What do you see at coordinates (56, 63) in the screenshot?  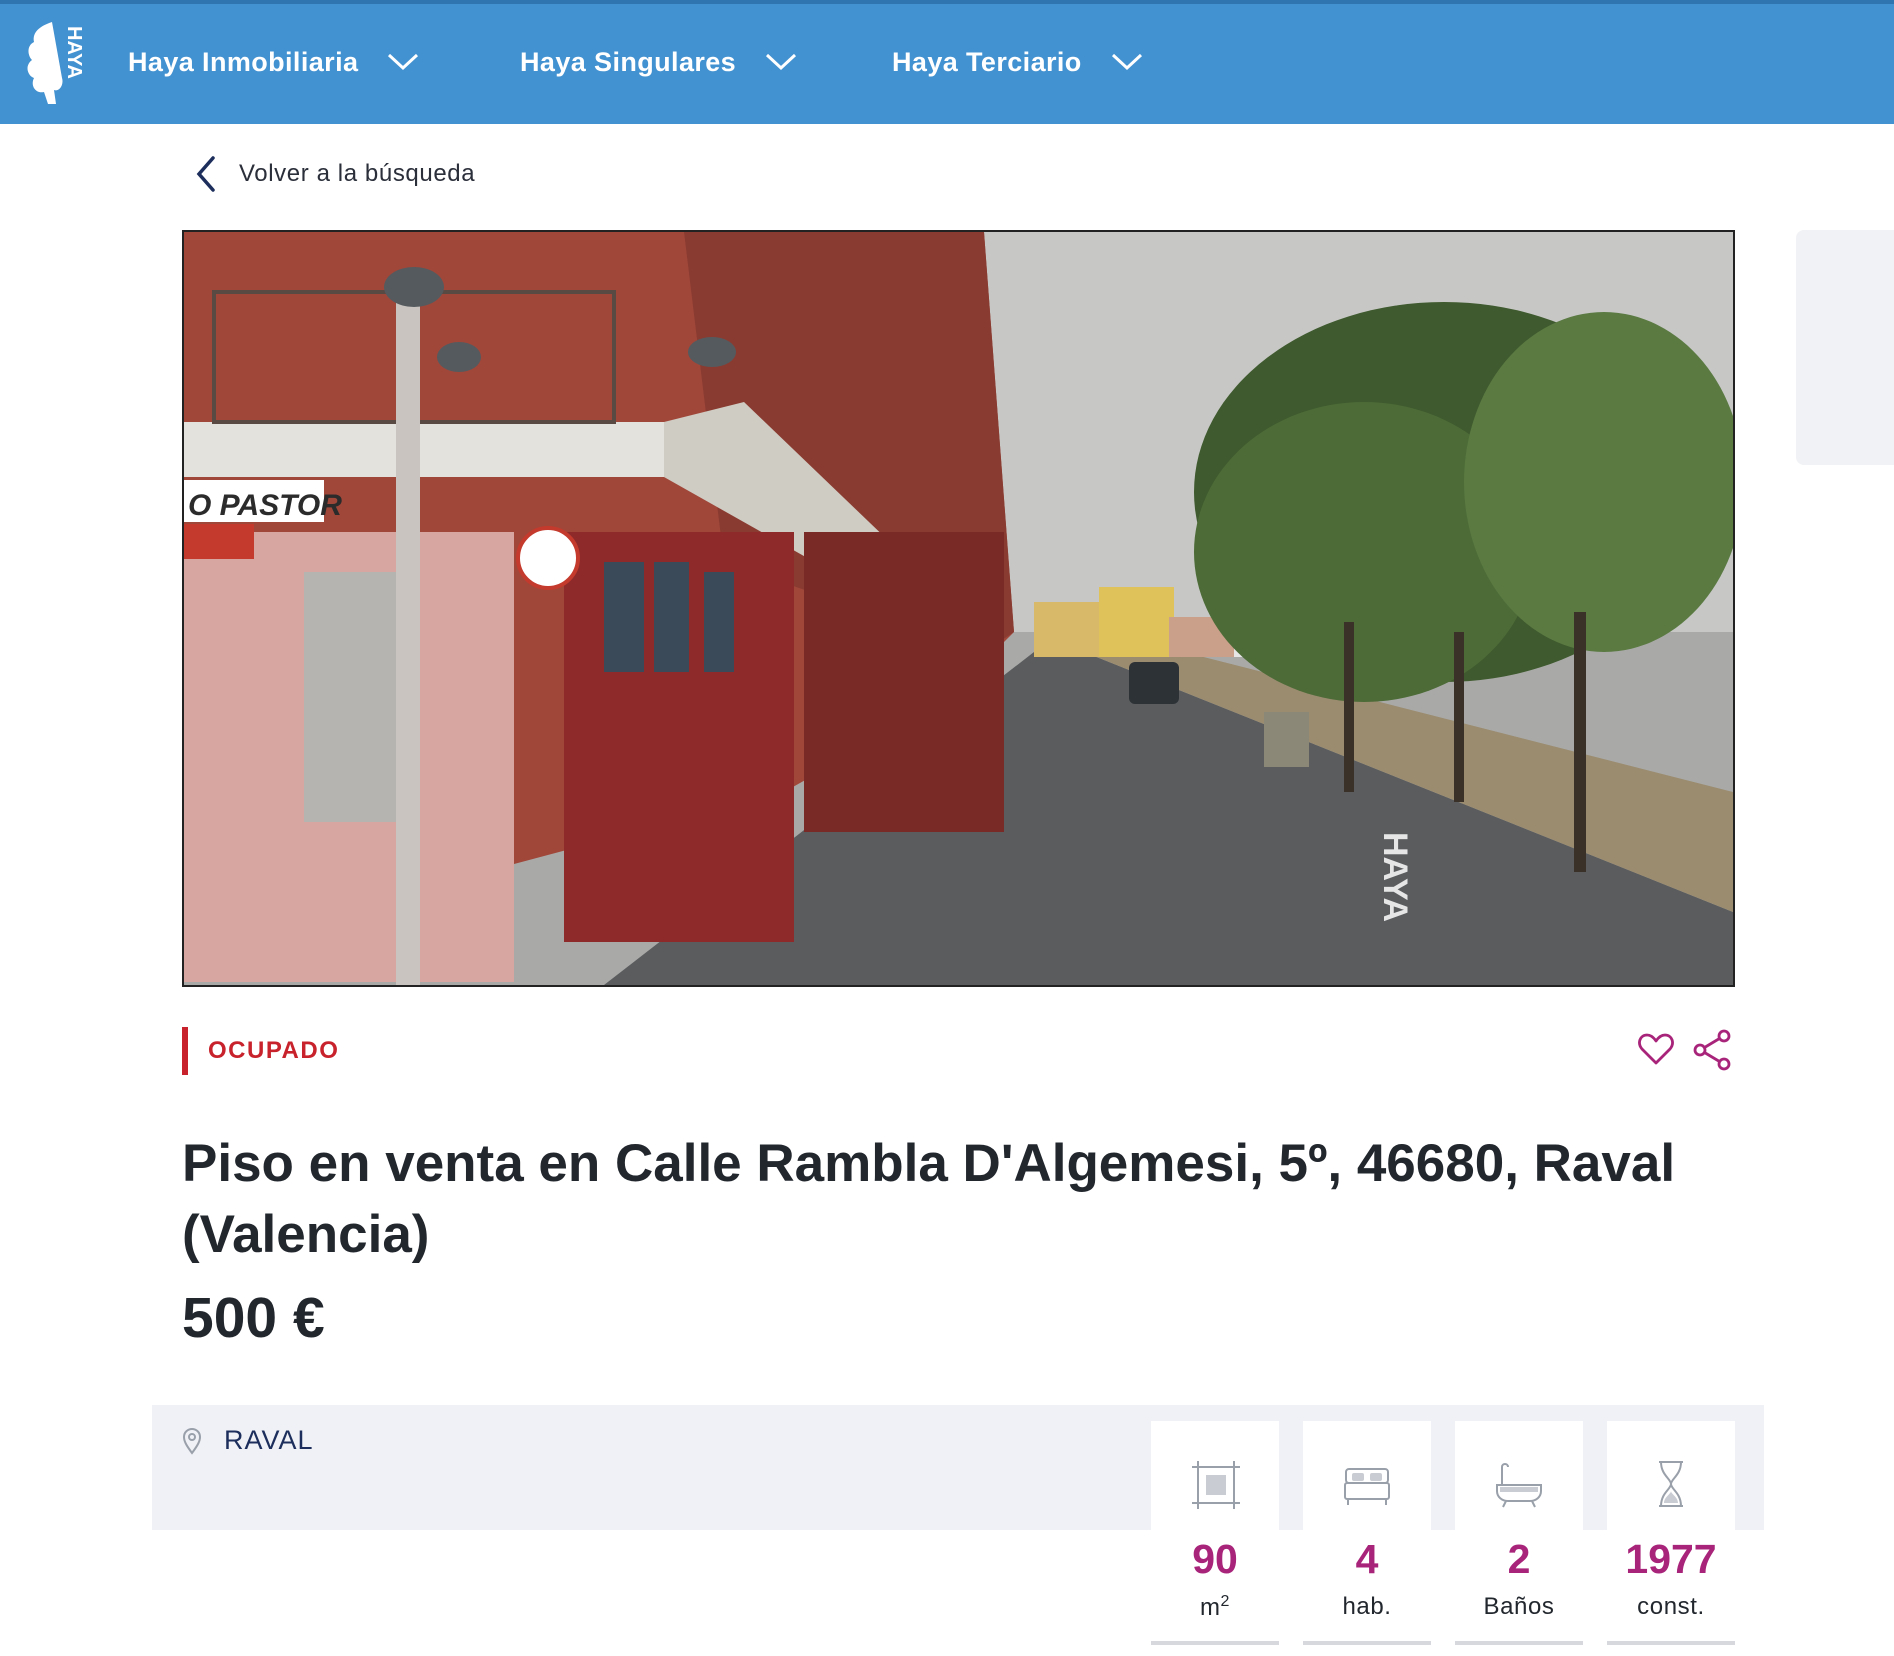 I see `haya-logo-icon: HAYA` at bounding box center [56, 63].